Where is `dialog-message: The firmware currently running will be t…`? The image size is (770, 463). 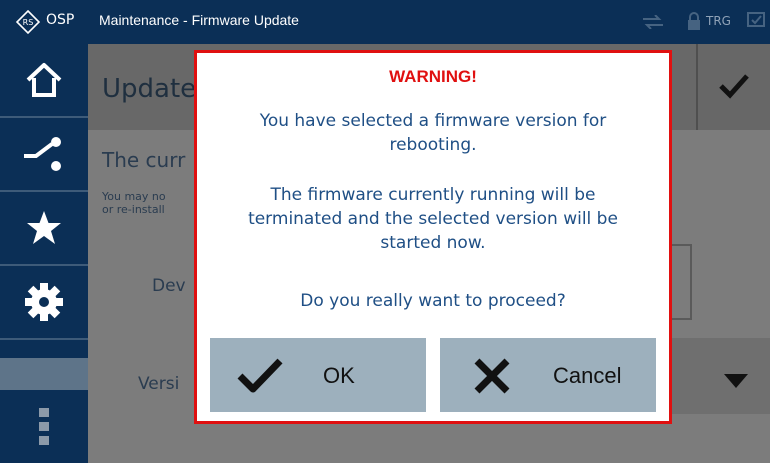 dialog-message: The firmware currently running will be t… is located at coordinates (433, 219).